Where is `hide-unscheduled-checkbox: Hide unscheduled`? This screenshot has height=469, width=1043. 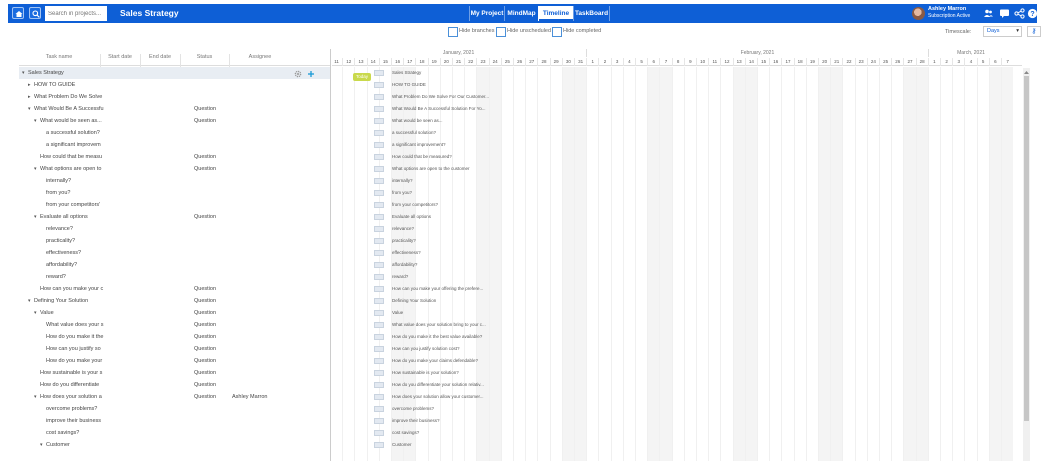
hide-unscheduled-checkbox: Hide unscheduled is located at coordinates (523, 32).